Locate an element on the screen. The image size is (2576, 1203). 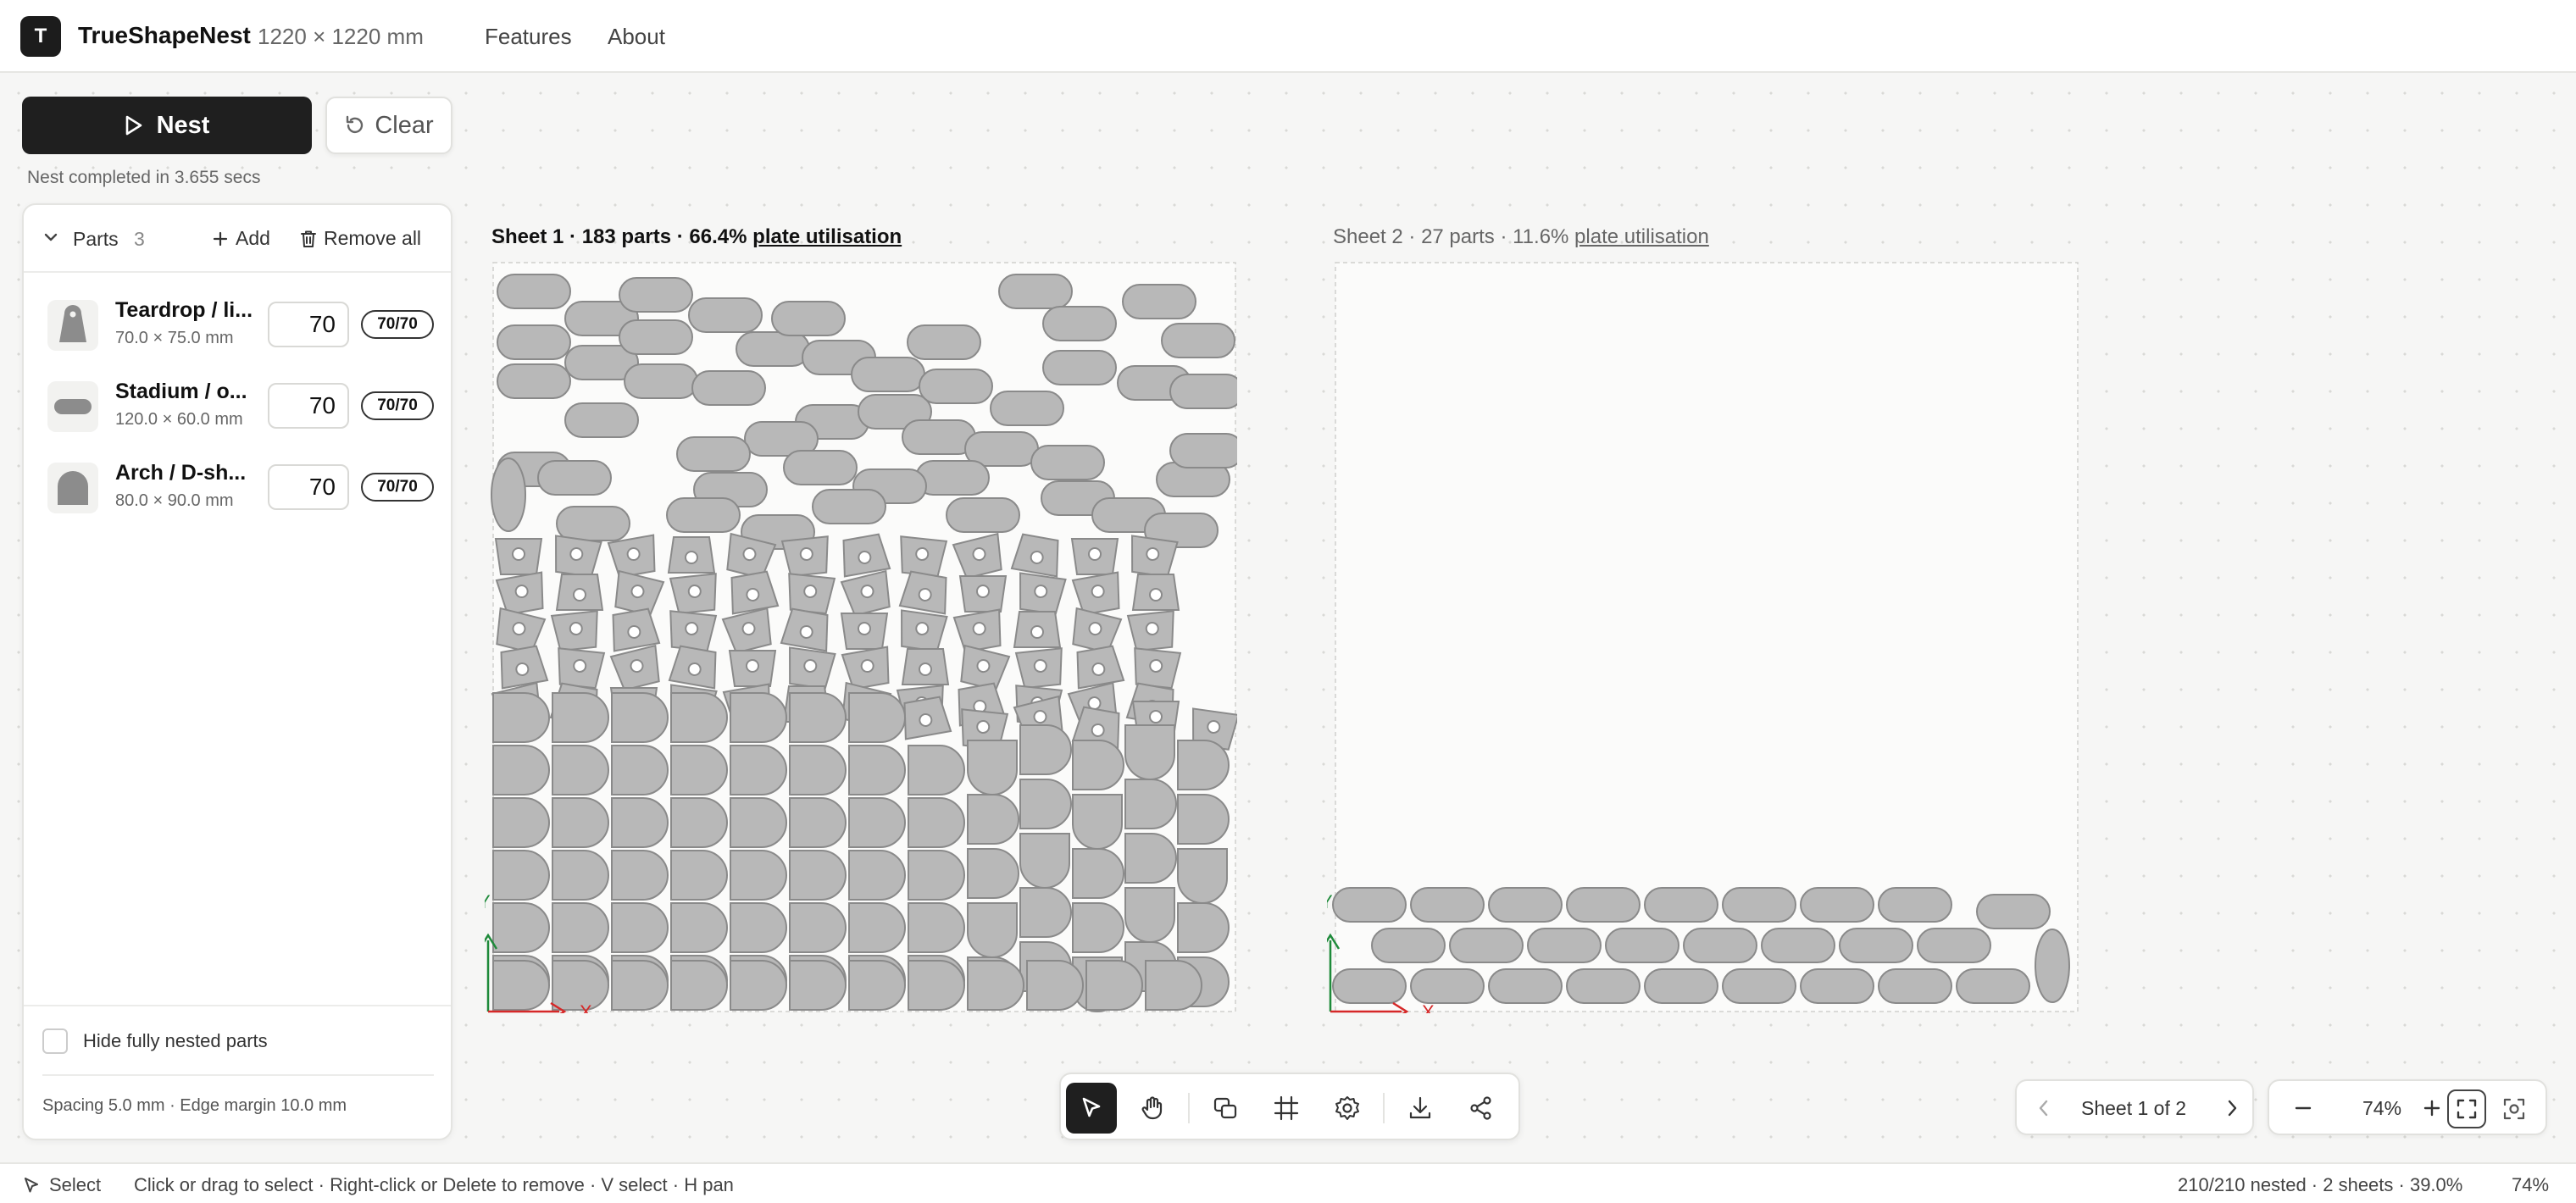
sheet-1-utilisation-link: plate utilisation is located at coordinates (827, 236).